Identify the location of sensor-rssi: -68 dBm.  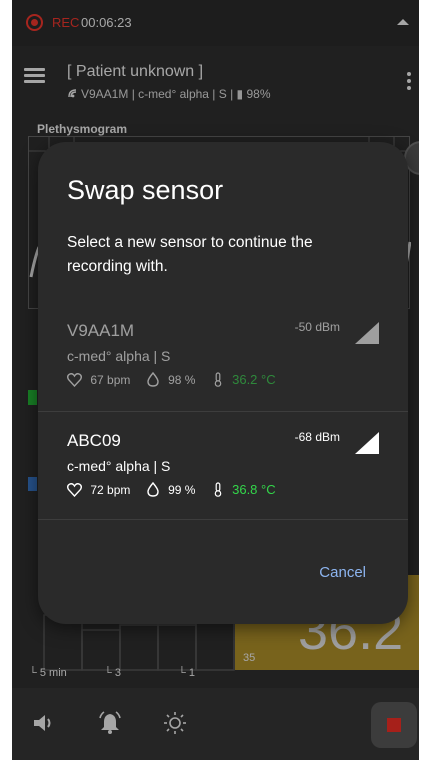
(317, 437).